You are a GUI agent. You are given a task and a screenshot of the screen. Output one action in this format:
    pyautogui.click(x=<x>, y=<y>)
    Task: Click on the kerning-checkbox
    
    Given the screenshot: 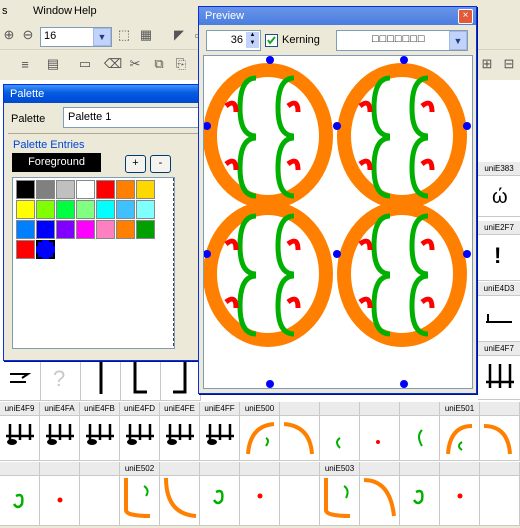 What is the action you would take?
    pyautogui.click(x=271, y=40)
    